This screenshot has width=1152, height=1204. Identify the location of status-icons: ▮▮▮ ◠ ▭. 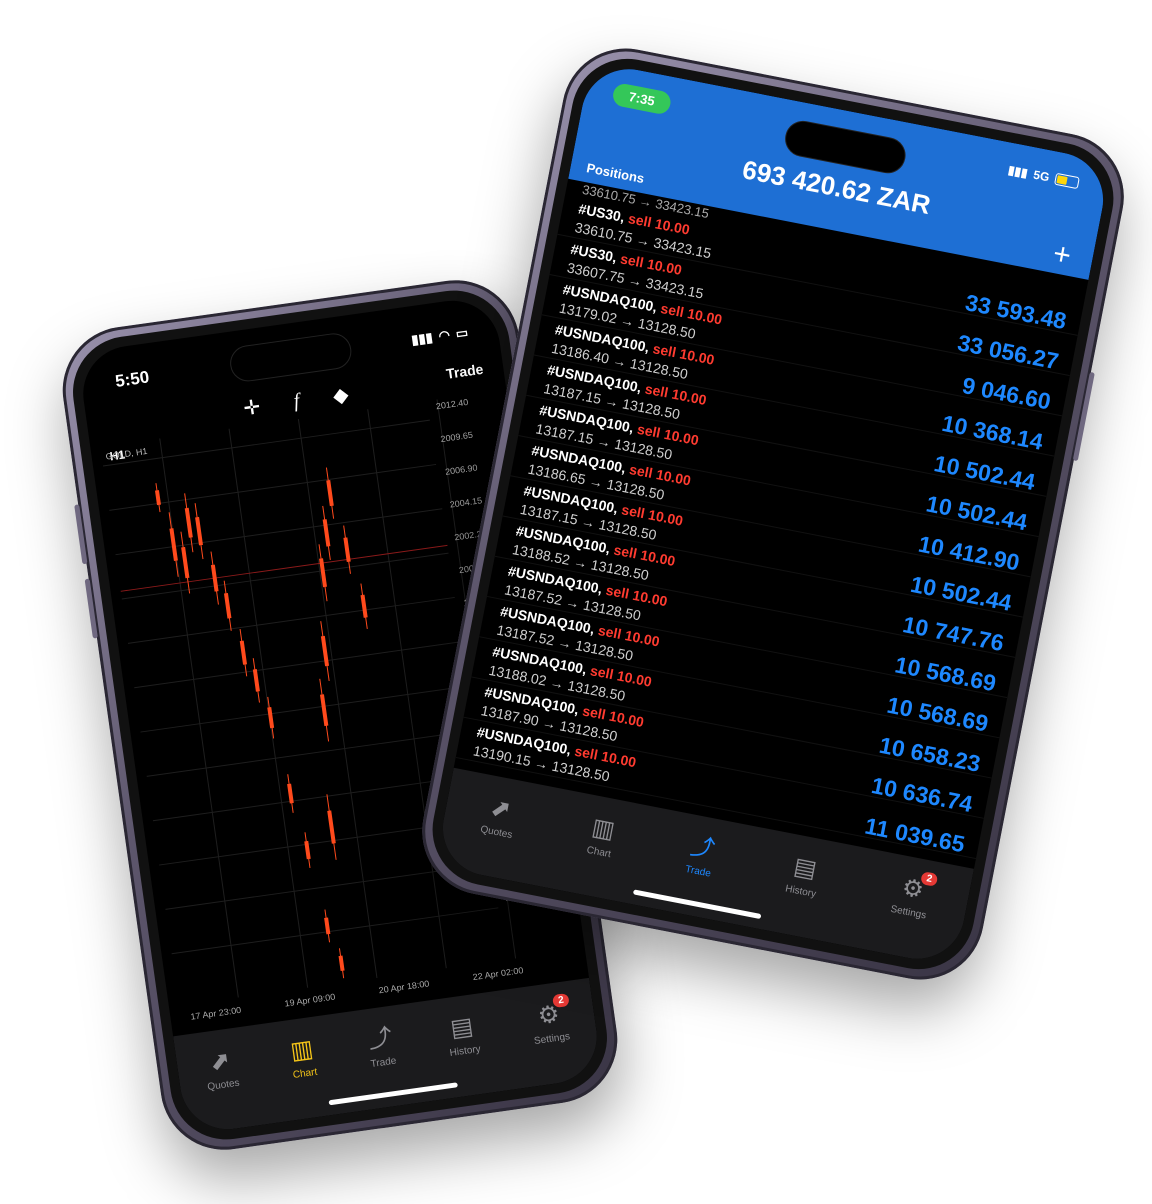
(439, 337).